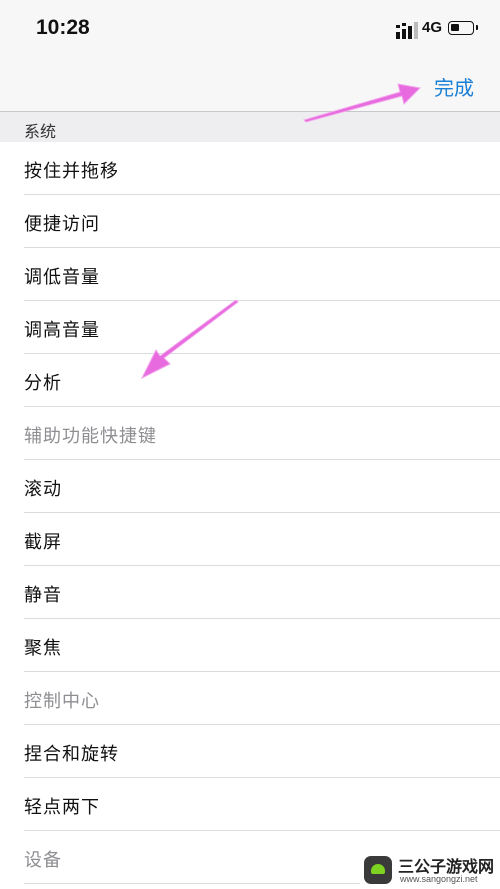  Describe the element at coordinates (432, 27) in the screenshot. I see `network-type: 4G` at that location.